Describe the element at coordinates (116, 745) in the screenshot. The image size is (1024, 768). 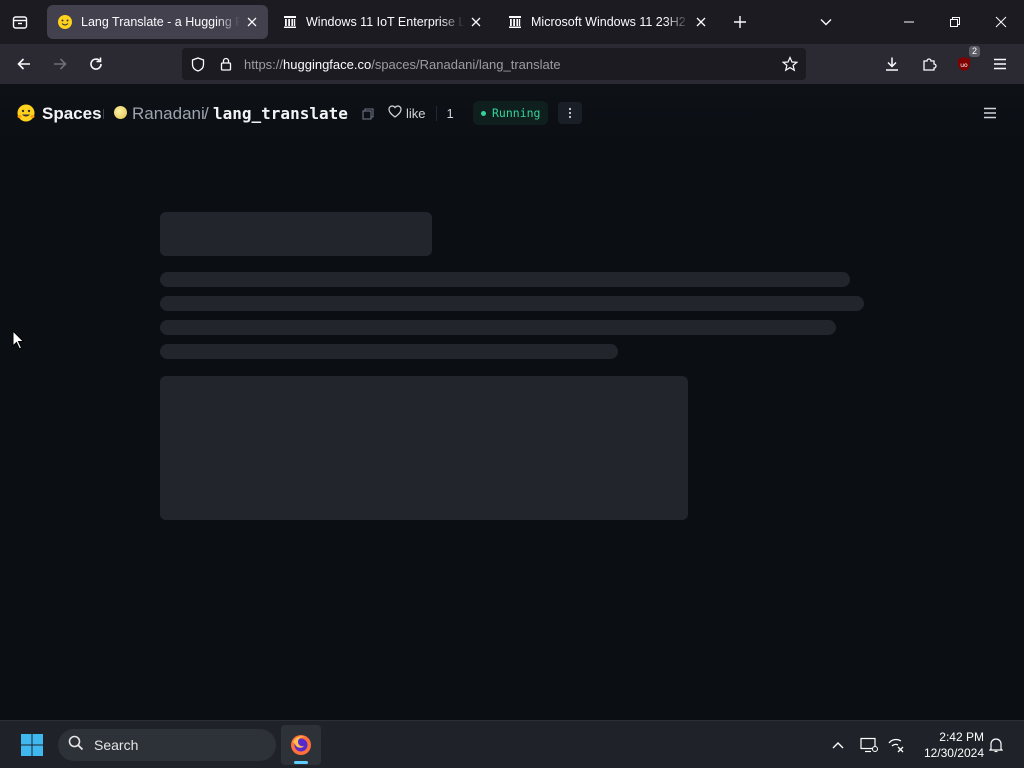
I see `search-placeholder: Search` at that location.